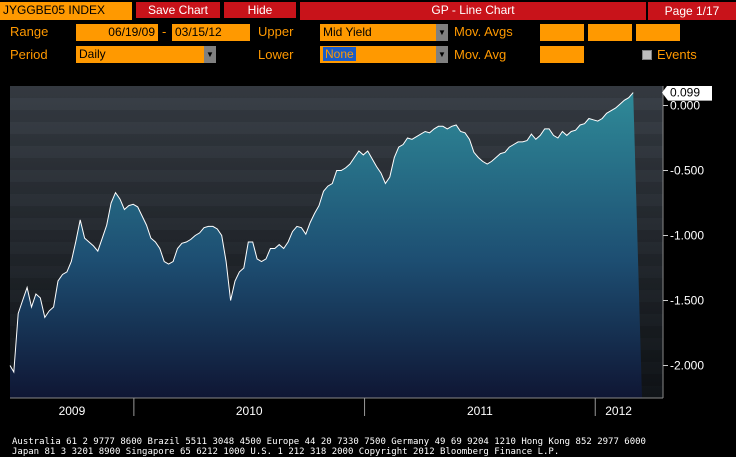  What do you see at coordinates (562, 54) in the screenshot?
I see `mov-avg-input` at bounding box center [562, 54].